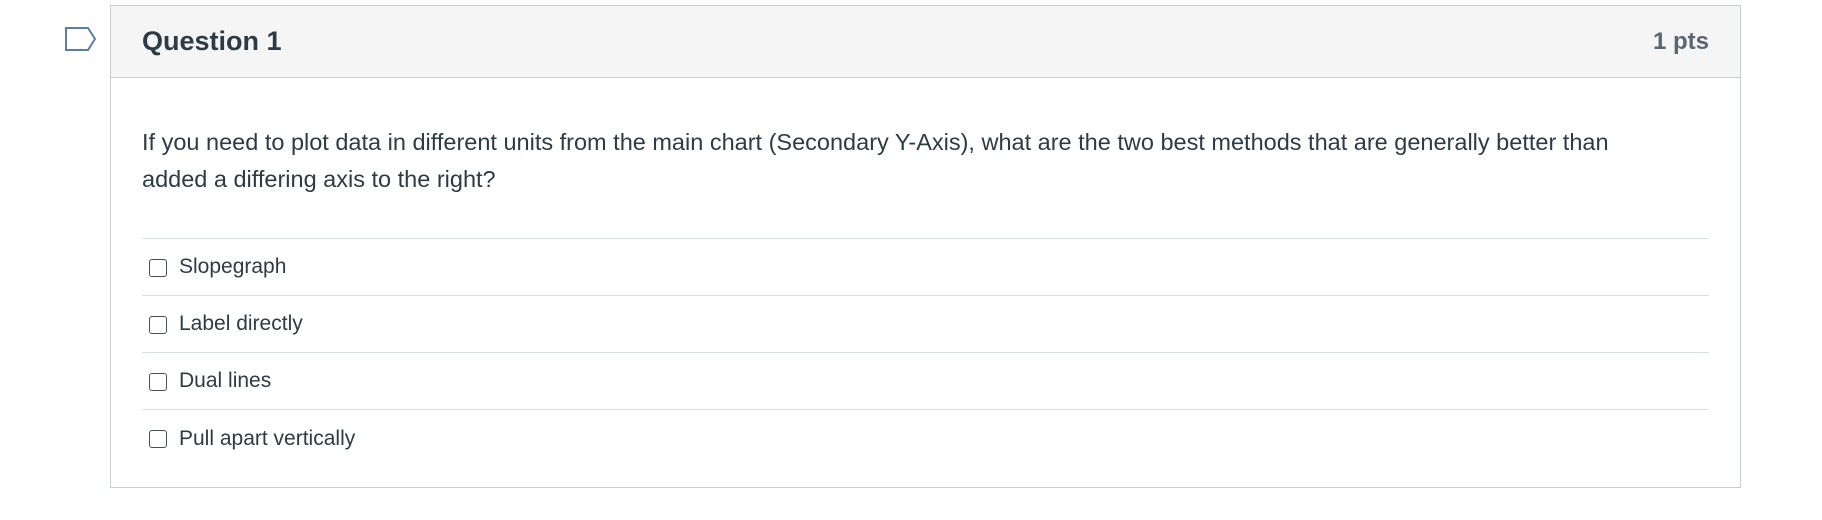 The width and height of the screenshot is (1822, 520). What do you see at coordinates (225, 381) in the screenshot?
I see `answer-label: Dual lines` at bounding box center [225, 381].